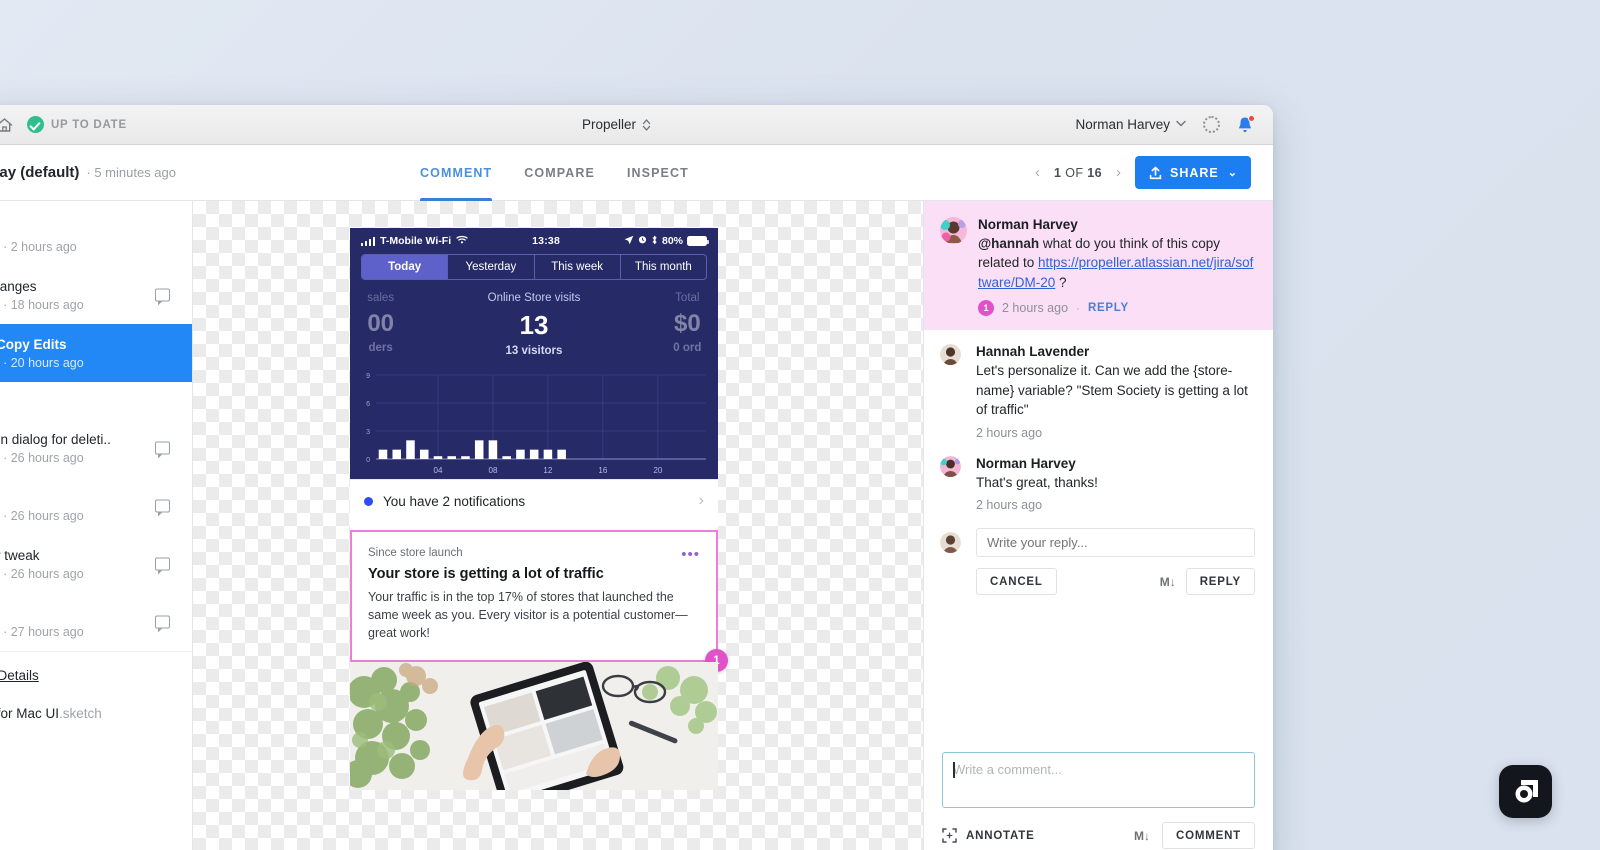  Describe the element at coordinates (1098, 562) in the screenshot. I see `reply-composer: CANCEL M↓ REPLY` at that location.